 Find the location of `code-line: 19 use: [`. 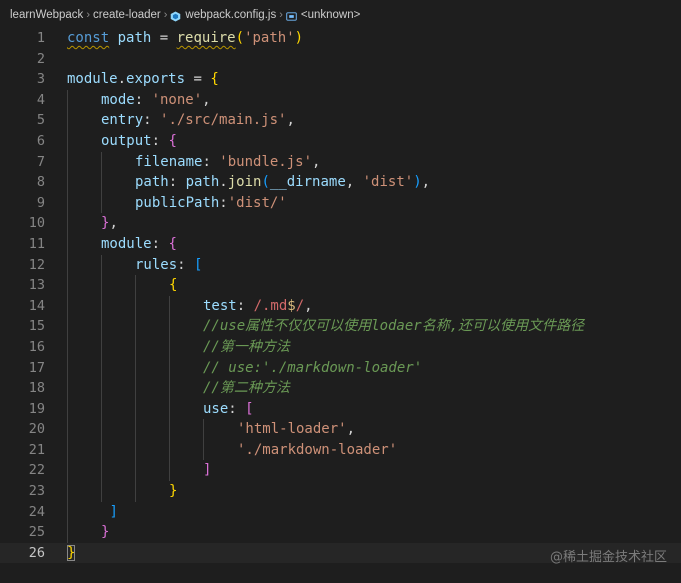

code-line: 19 use: [ is located at coordinates (340, 409).